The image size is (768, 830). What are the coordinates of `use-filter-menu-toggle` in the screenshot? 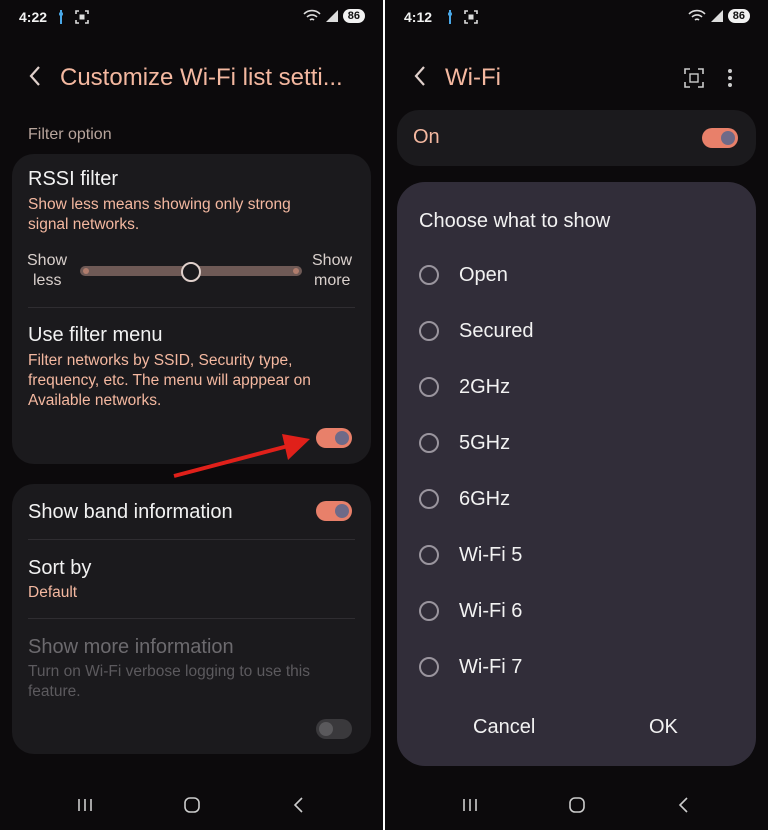 It's located at (334, 438).